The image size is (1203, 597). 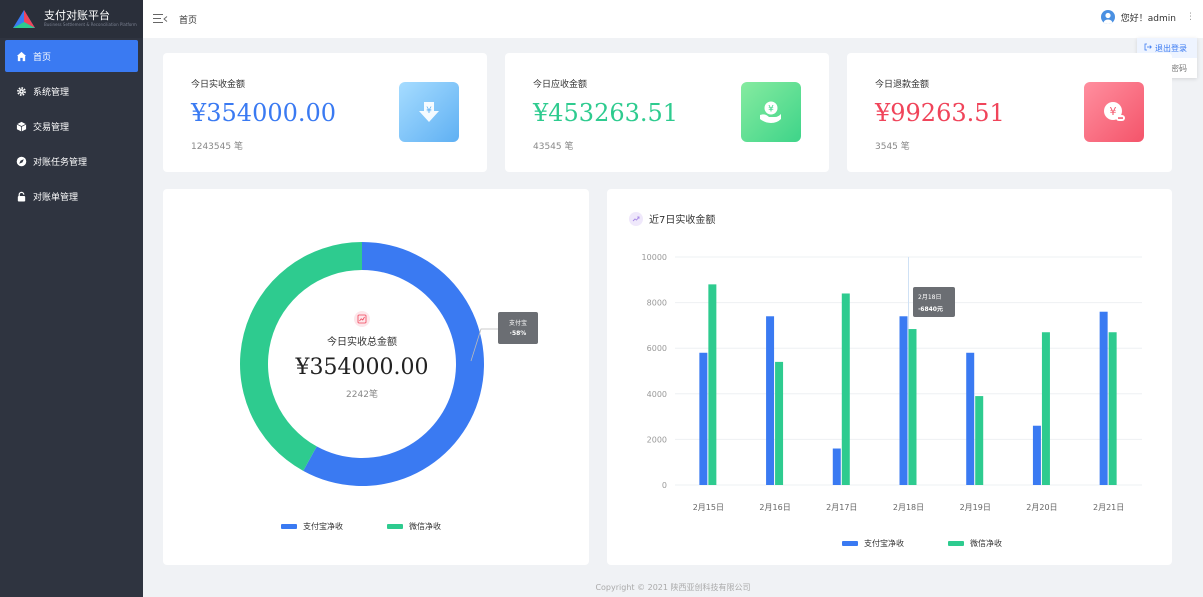 What do you see at coordinates (673, 587) in the screenshot?
I see `footer: Copyright © 2021 陕西亚创科技有限公司` at bounding box center [673, 587].